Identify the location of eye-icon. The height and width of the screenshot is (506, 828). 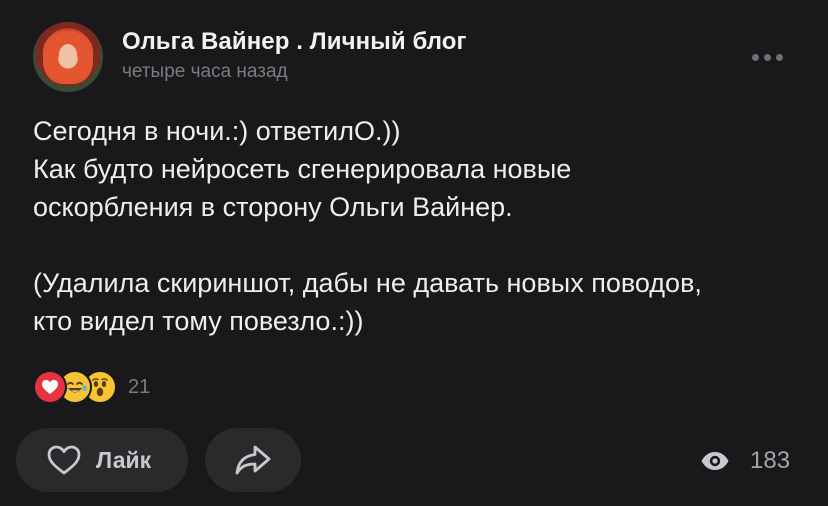
(715, 461).